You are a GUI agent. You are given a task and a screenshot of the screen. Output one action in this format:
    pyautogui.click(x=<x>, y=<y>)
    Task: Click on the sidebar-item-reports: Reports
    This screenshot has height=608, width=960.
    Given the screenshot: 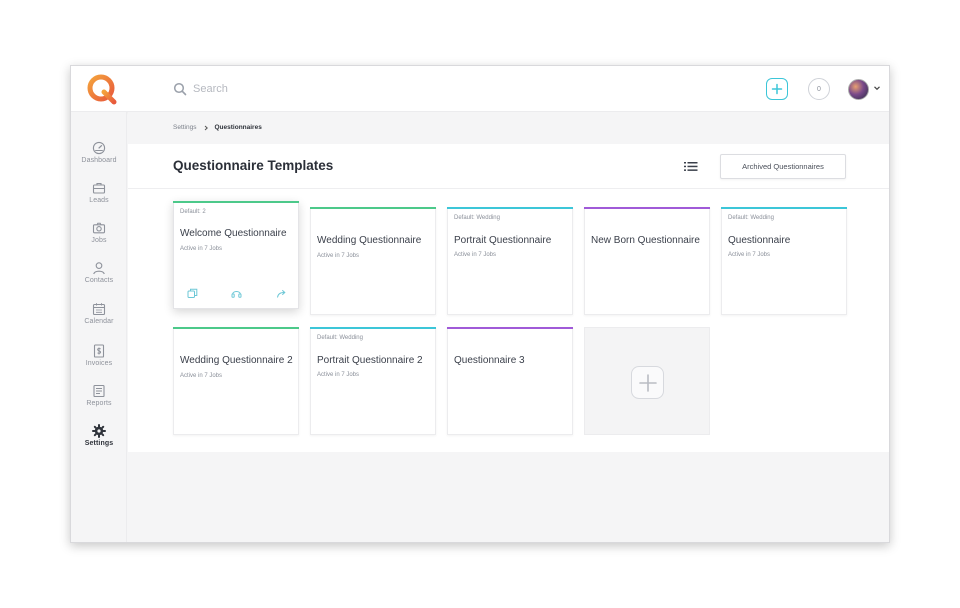 What is the action you would take?
    pyautogui.click(x=99, y=400)
    